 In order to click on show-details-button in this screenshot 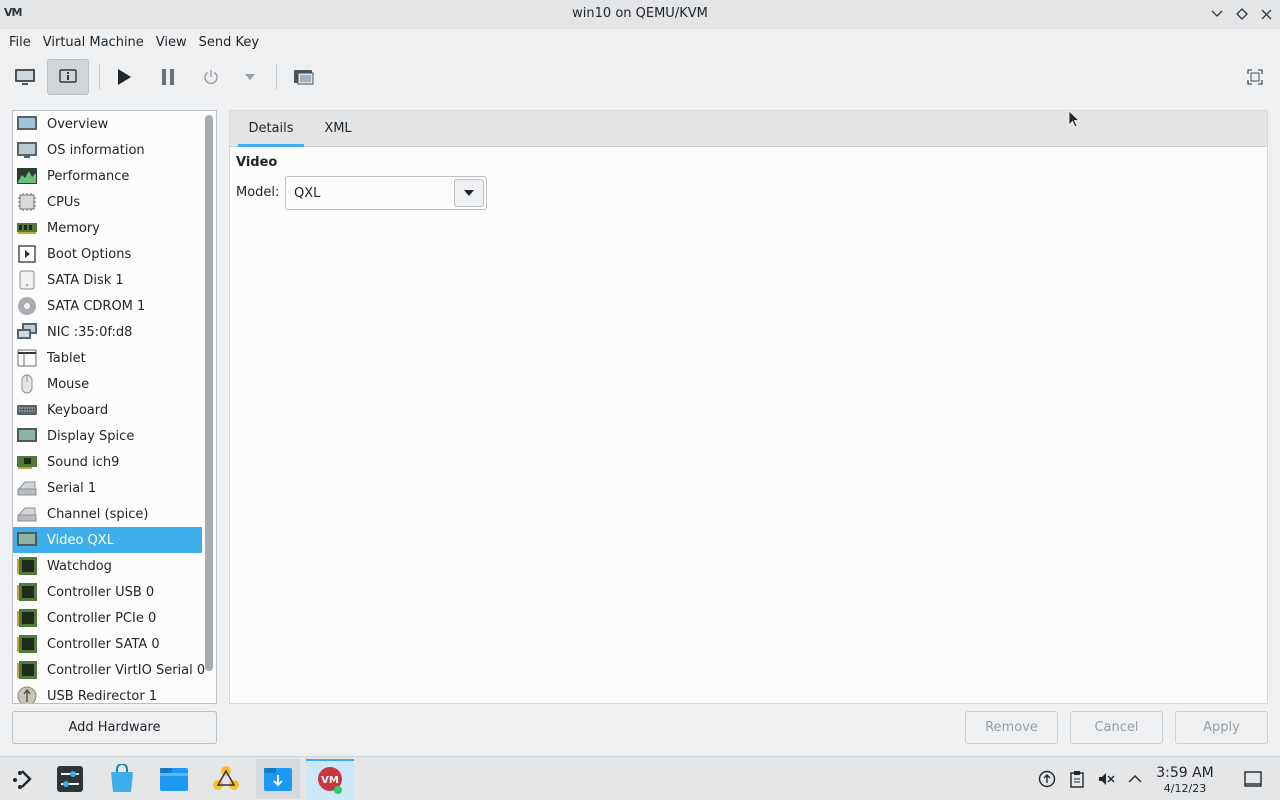, I will do `click(68, 77)`.